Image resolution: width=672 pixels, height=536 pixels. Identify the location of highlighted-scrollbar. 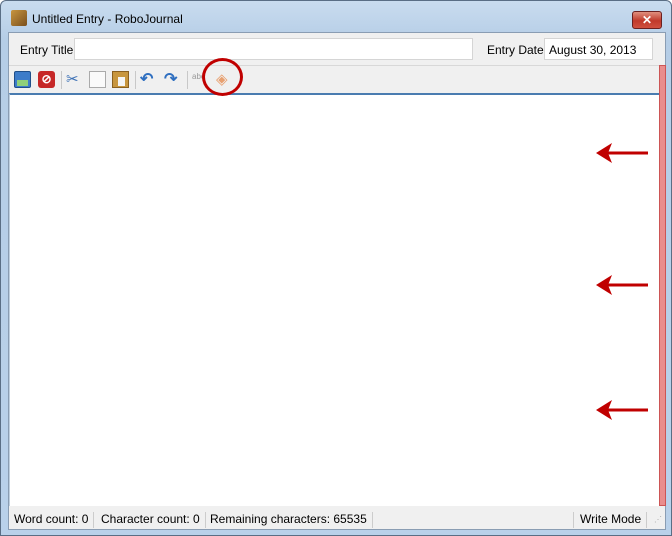
(662, 285).